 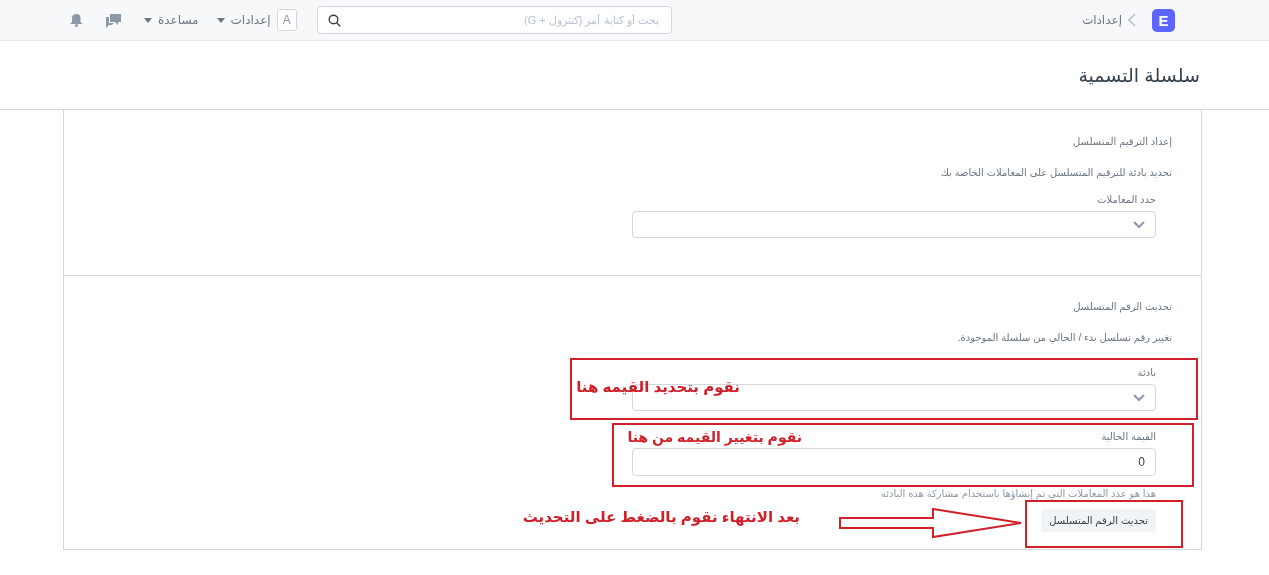 I want to click on page-title: سلسلة التسمية, so click(x=634, y=75).